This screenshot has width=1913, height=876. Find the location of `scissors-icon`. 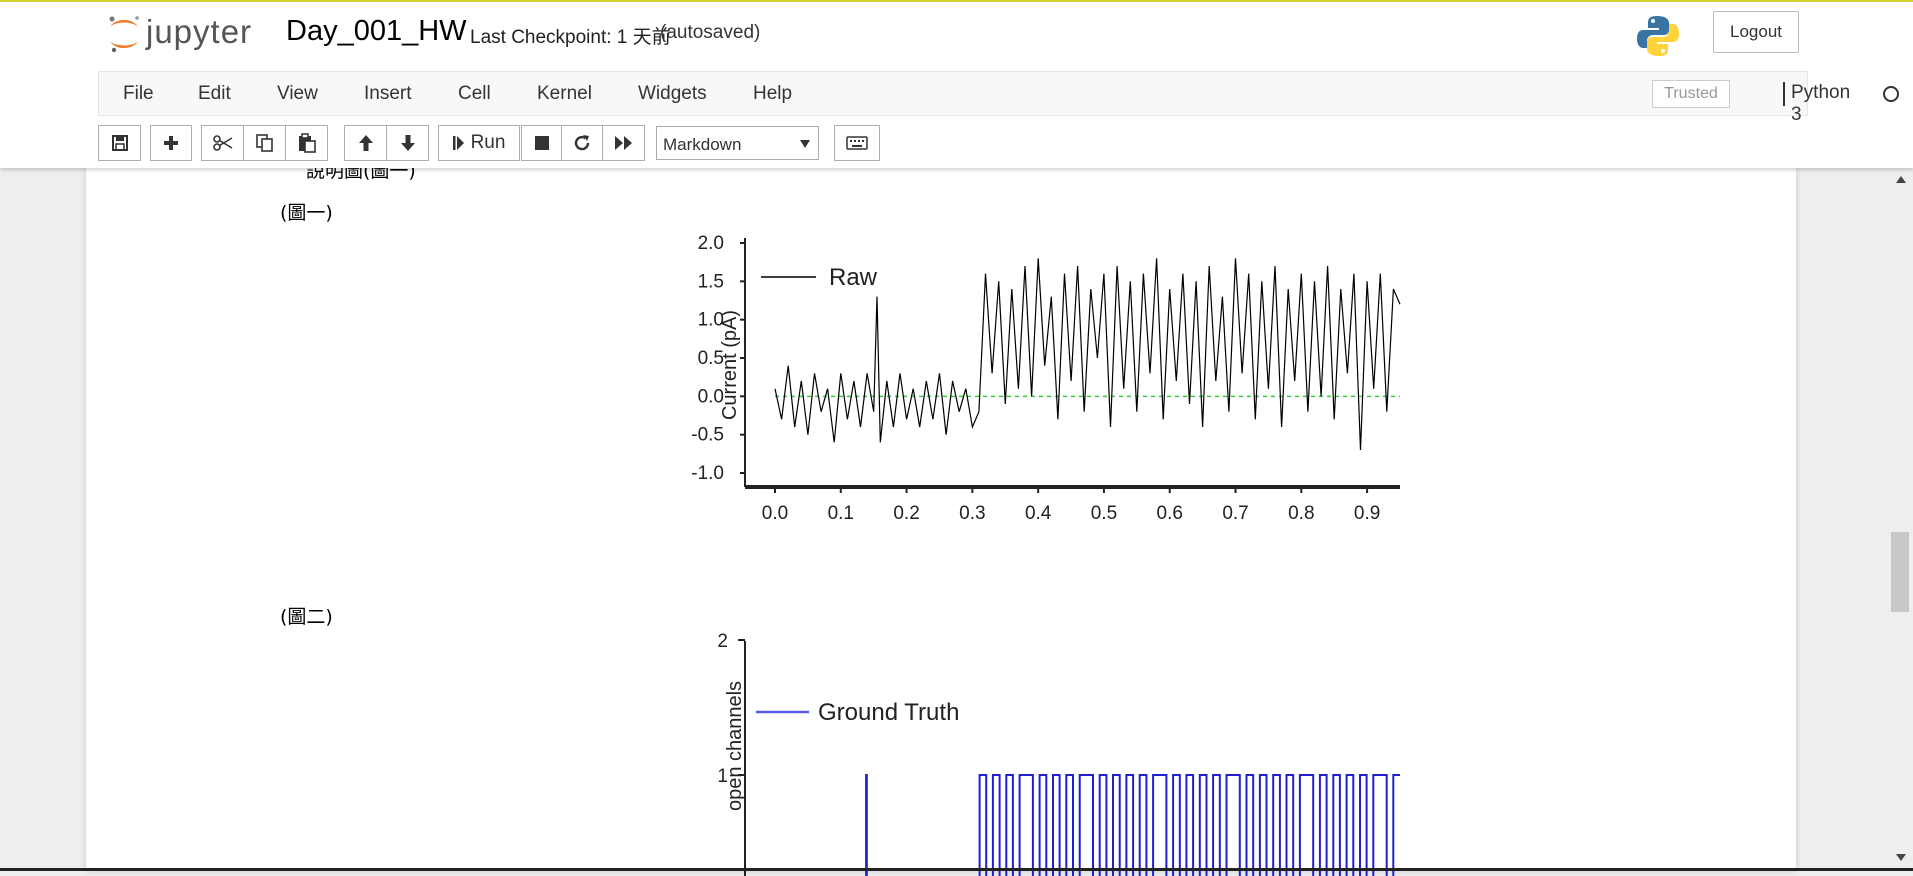

scissors-icon is located at coordinates (222, 143).